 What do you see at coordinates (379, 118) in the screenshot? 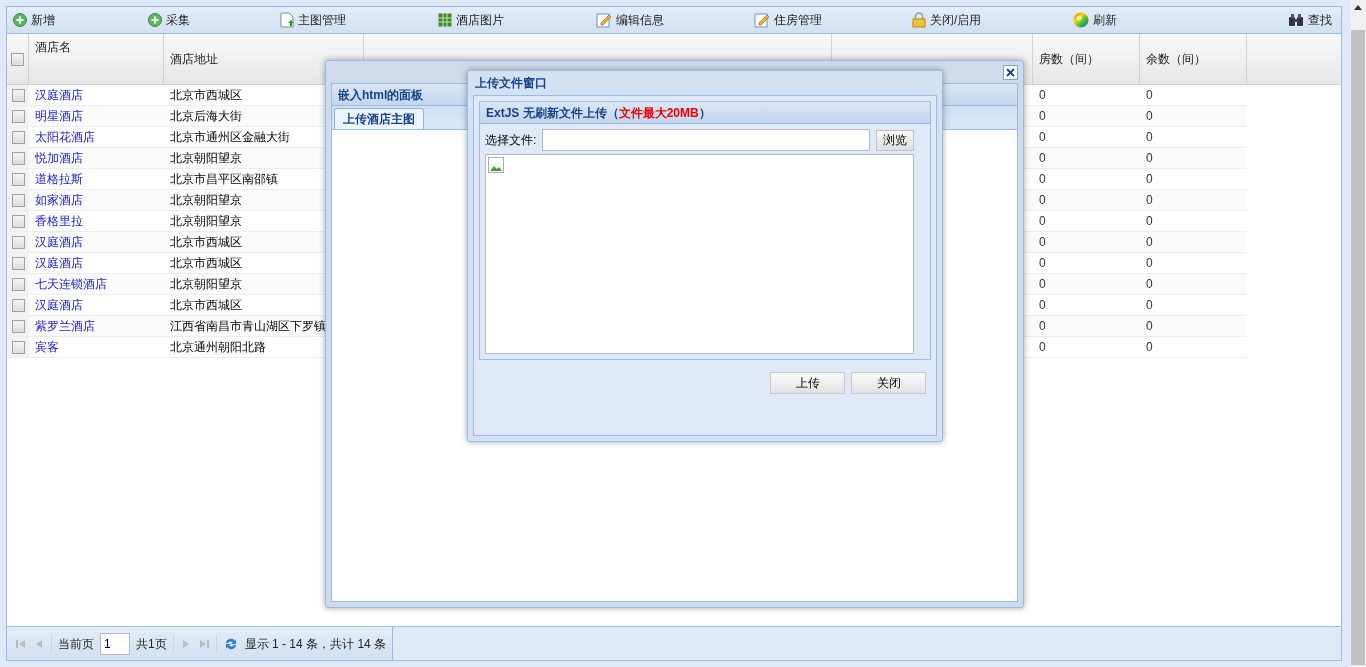
I see `tab: 上传酒店主图` at bounding box center [379, 118].